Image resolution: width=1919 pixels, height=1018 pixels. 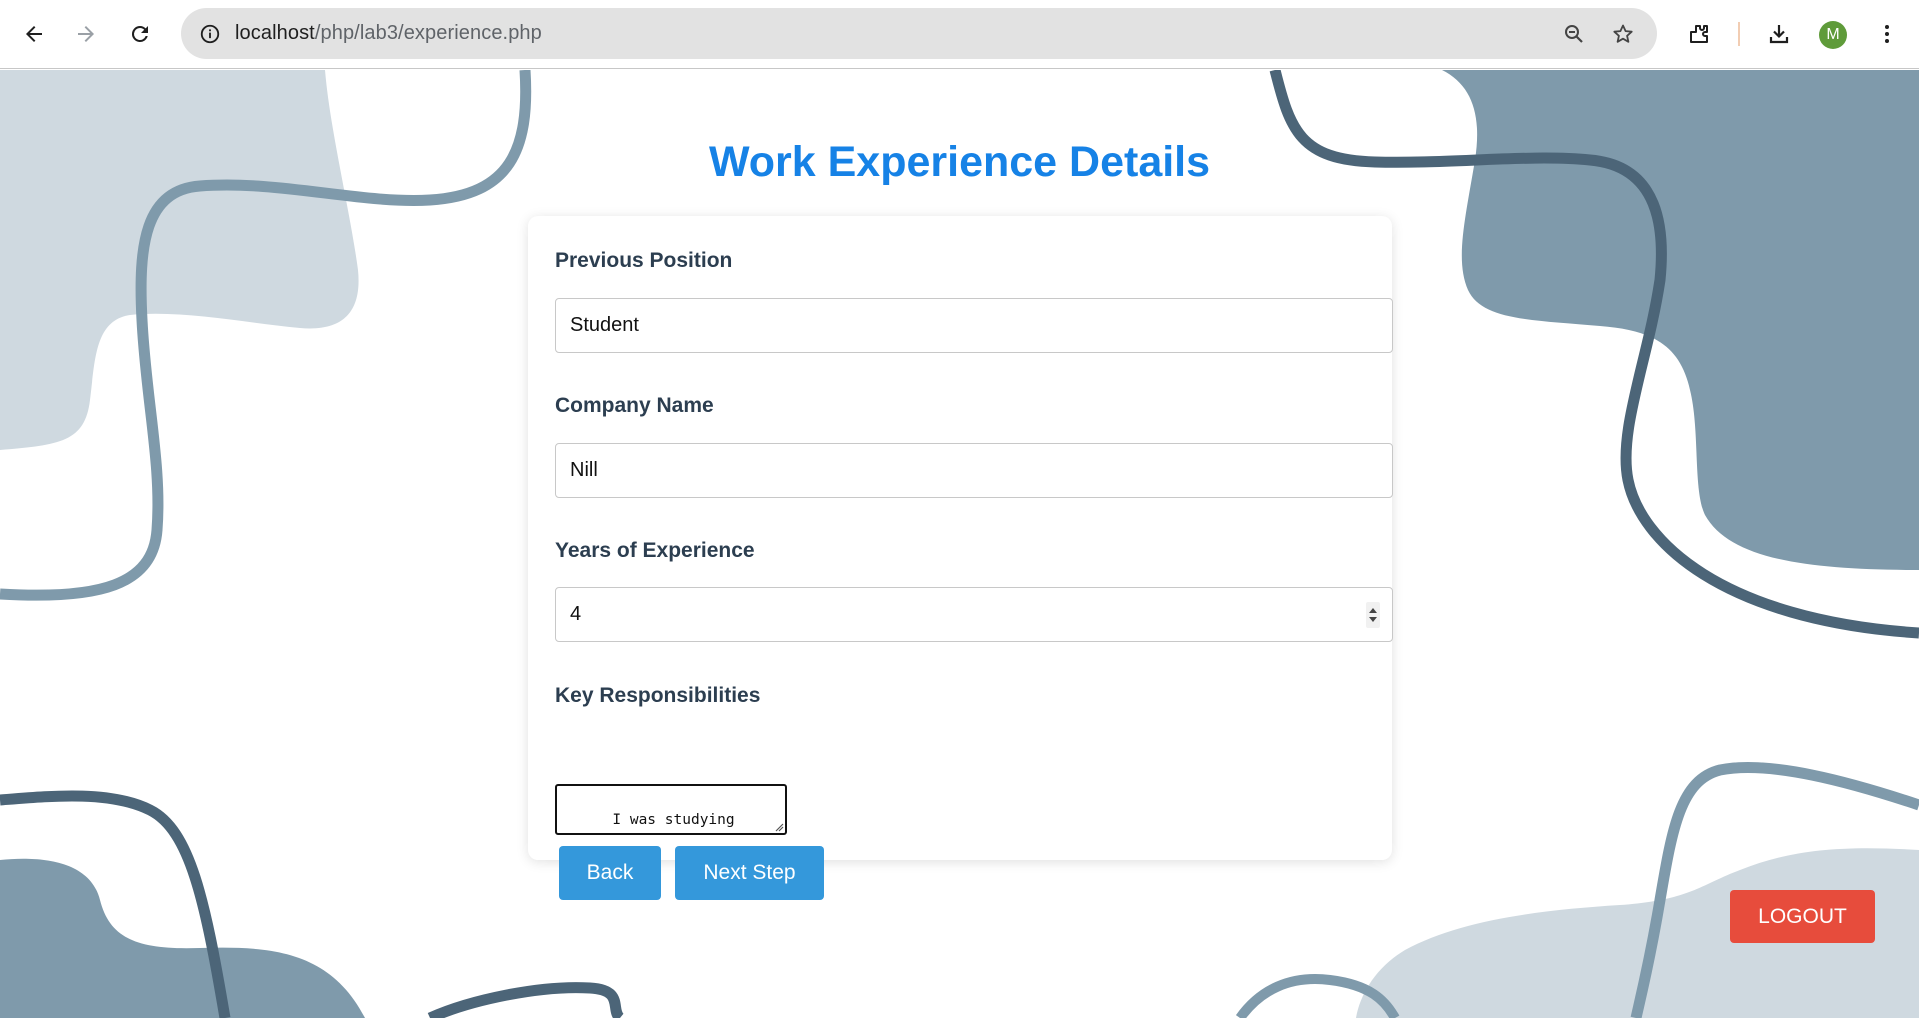 What do you see at coordinates (1887, 34) in the screenshot?
I see `kebab-menu-icon` at bounding box center [1887, 34].